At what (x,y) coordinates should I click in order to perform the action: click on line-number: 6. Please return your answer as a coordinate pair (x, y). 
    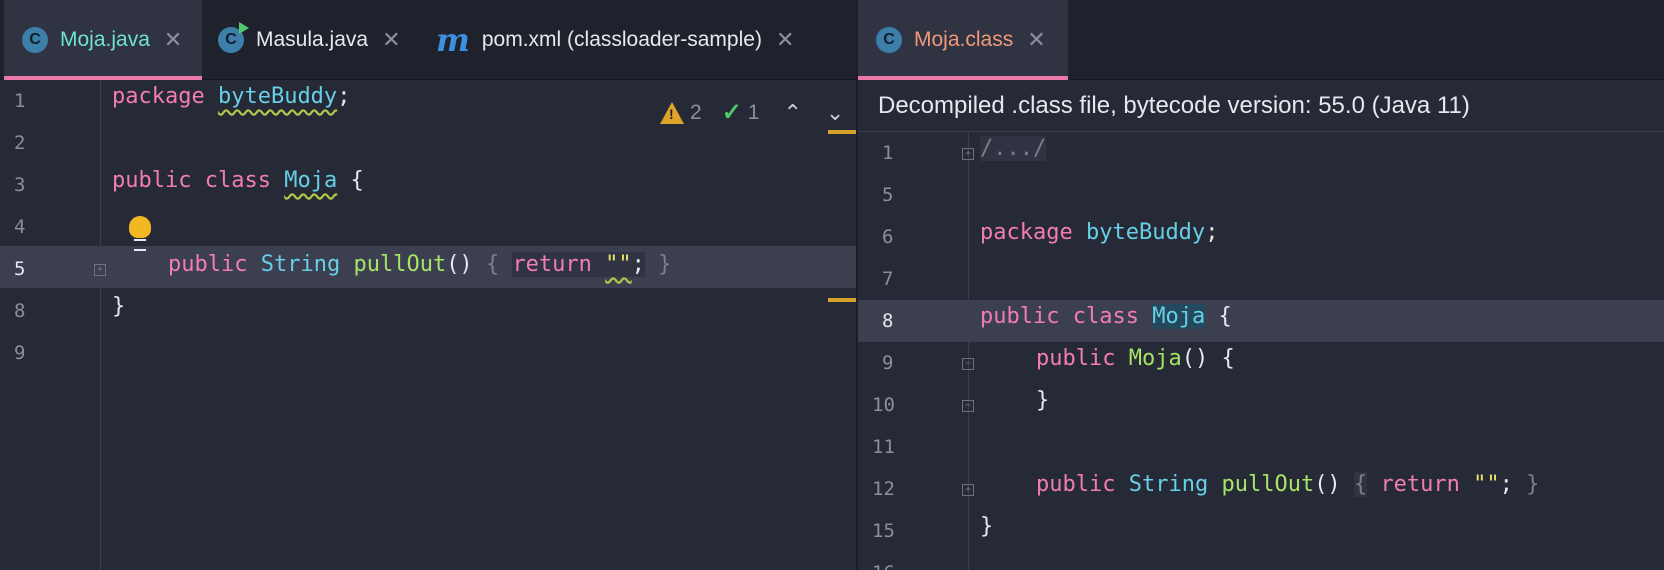
    Looking at the image, I should click on (888, 237).